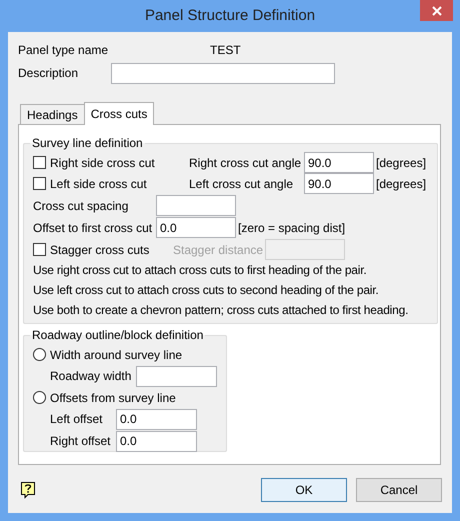 Image resolution: width=460 pixels, height=521 pixels. Describe the element at coordinates (98, 184) in the screenshot. I see `checkbox-label: Left side cross cut` at that location.